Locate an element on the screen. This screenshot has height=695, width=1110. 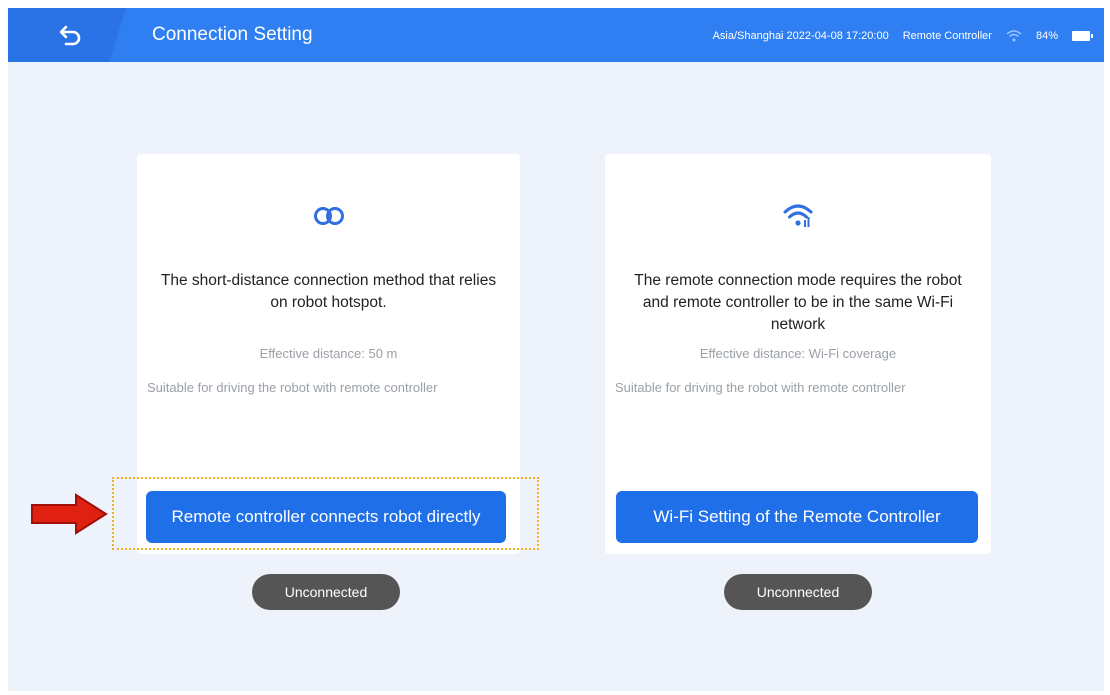
remote-controller-wifi-setting-button: Wi-Fi Setting of the Remote Controller is located at coordinates (797, 517).